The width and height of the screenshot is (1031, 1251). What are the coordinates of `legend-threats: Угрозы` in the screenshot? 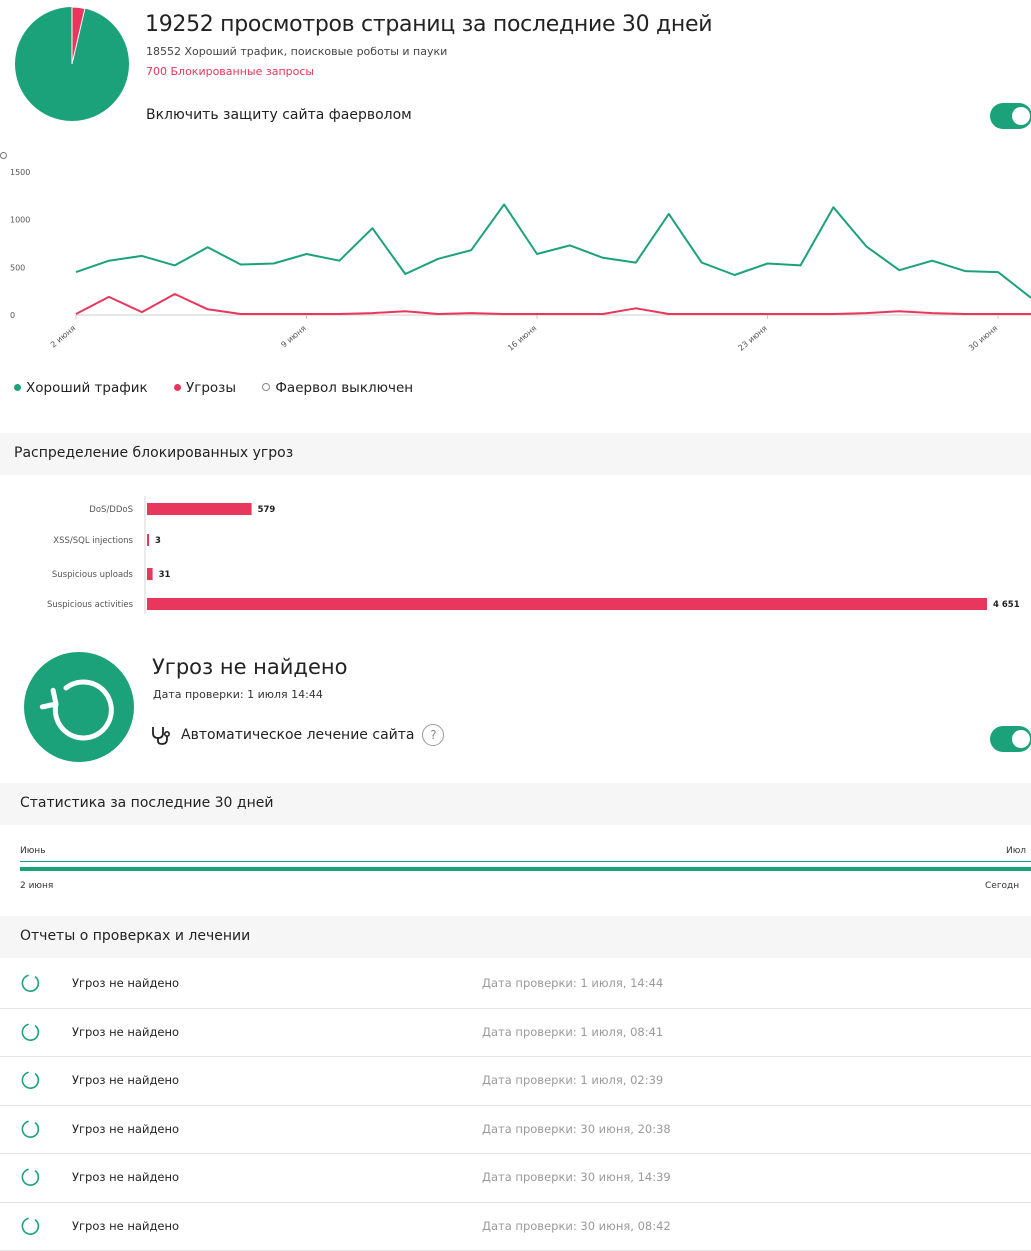 It's located at (205, 388).